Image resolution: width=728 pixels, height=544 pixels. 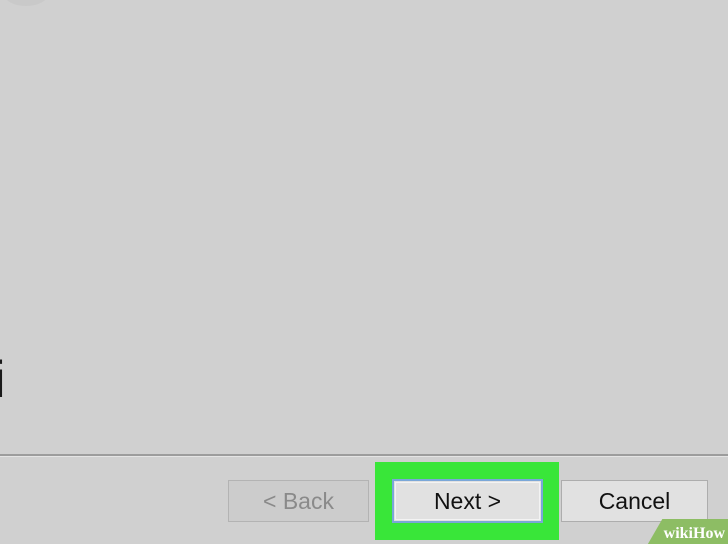 I want to click on back-button: < Back, so click(x=298, y=501).